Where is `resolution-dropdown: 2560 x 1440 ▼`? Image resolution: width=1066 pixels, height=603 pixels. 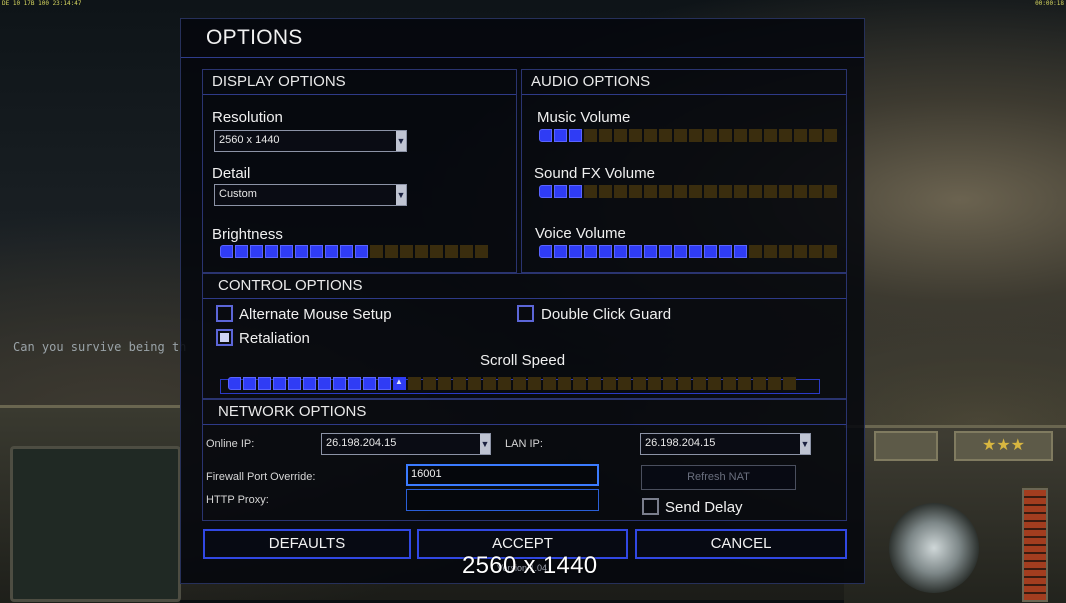
resolution-dropdown: 2560 x 1440 ▼ is located at coordinates (310, 141).